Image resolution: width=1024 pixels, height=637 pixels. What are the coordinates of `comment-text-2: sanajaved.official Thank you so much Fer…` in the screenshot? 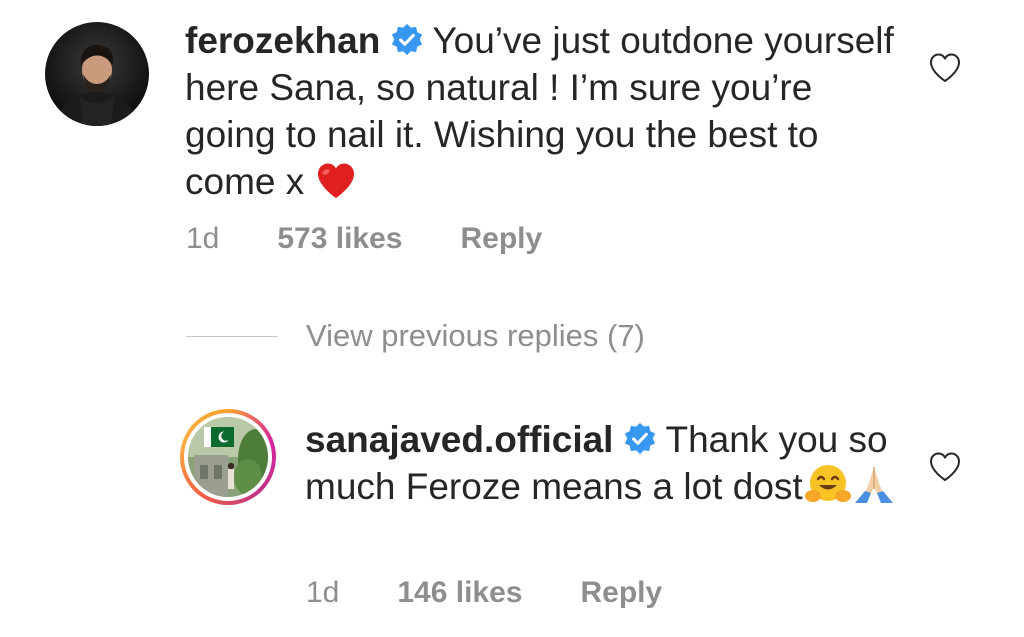 It's located at (605, 466).